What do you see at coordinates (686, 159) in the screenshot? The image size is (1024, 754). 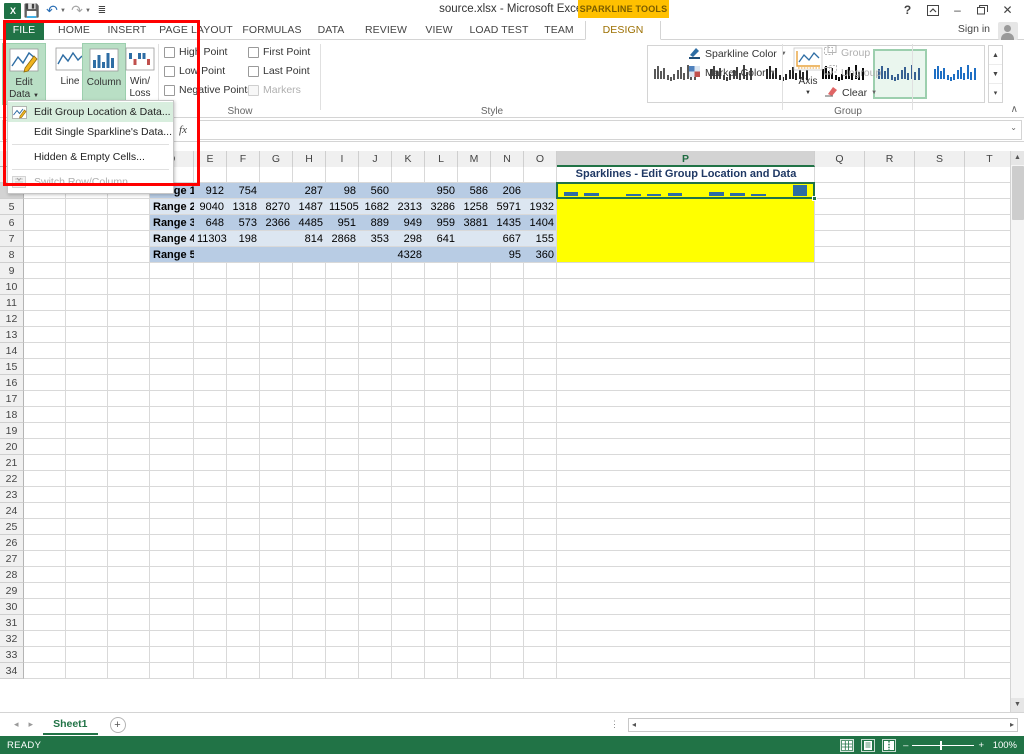 I see `column-header-p: P` at bounding box center [686, 159].